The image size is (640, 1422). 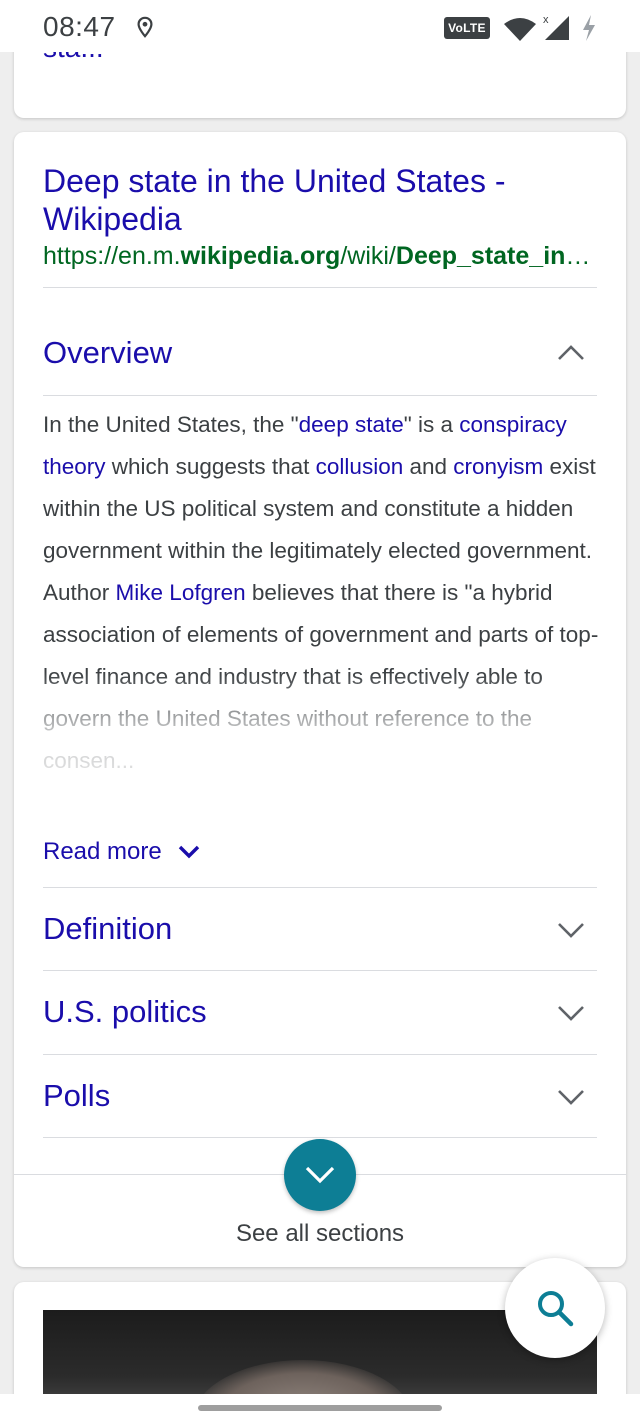 I want to click on home-gesture-handle, so click(x=320, y=1408).